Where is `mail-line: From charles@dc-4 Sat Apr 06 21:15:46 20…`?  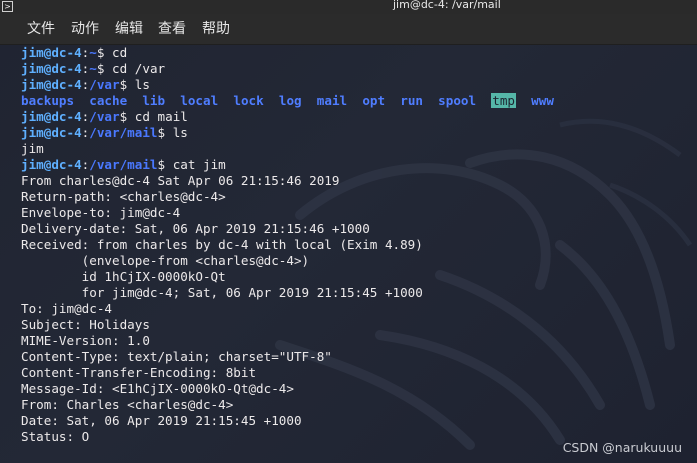 mail-line: From charles@dc-4 Sat Apr 06 21:15:46 20… is located at coordinates (180, 180).